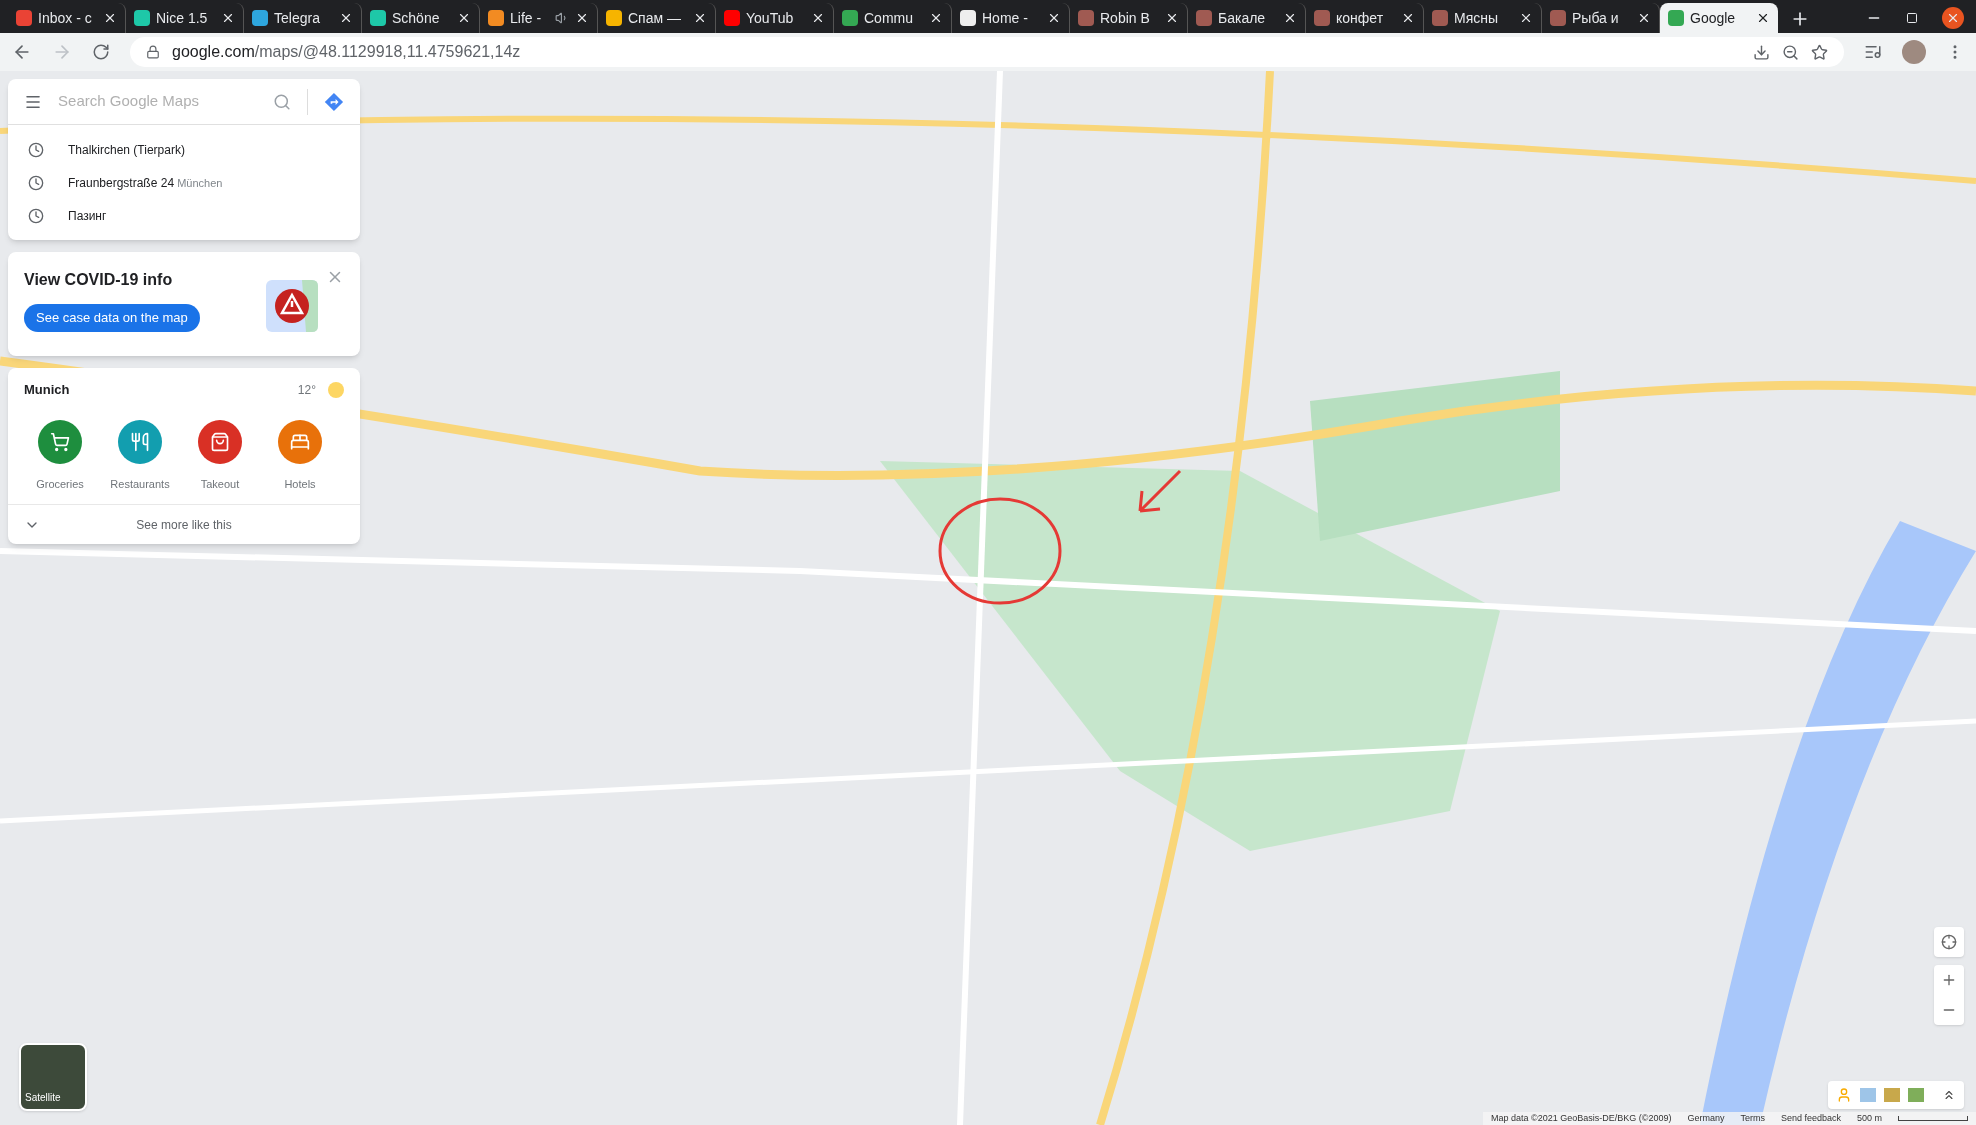 The width and height of the screenshot is (1976, 1125). Describe the element at coordinates (153, 52) in the screenshot. I see `lock-icon` at that location.